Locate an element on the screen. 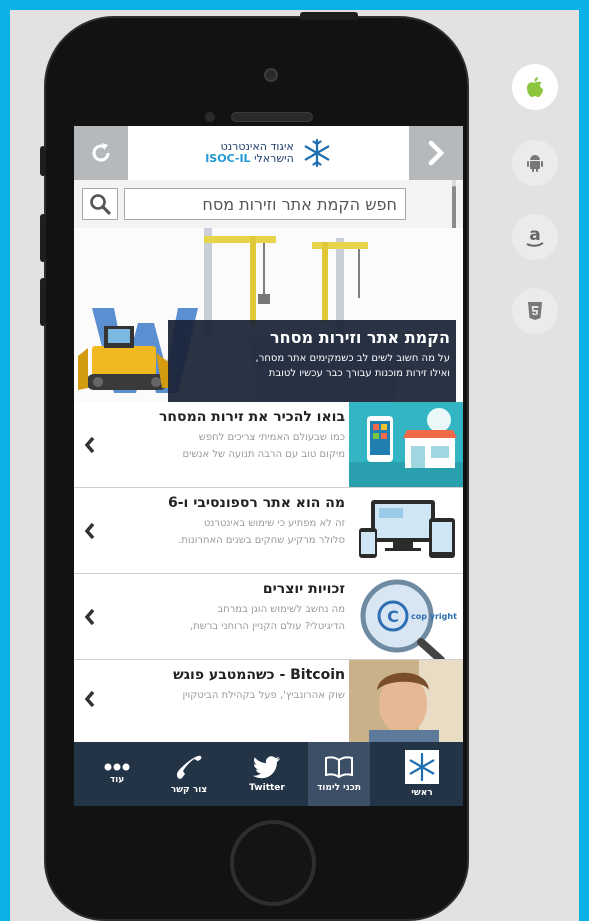  amazon-icon: a is located at coordinates (535, 236).